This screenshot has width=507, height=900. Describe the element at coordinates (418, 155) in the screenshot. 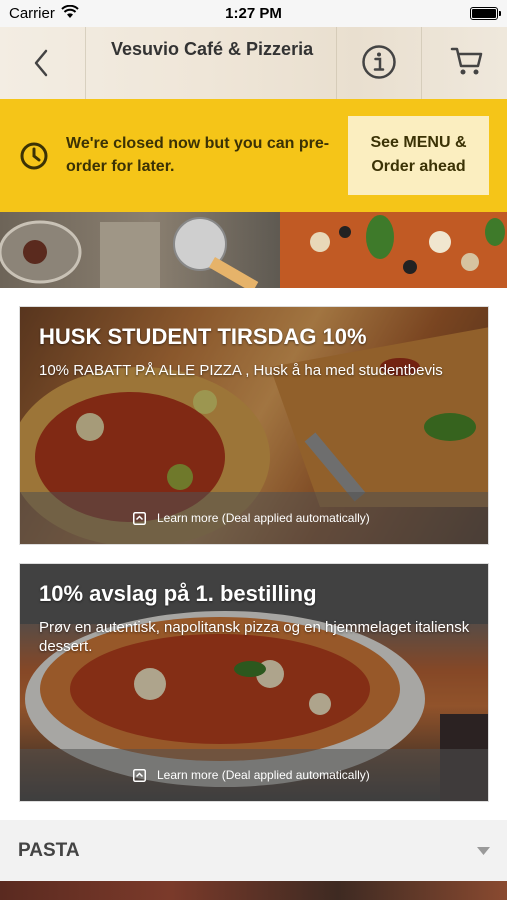

I see `see-menu-button: See MENU & Order ahead` at that location.